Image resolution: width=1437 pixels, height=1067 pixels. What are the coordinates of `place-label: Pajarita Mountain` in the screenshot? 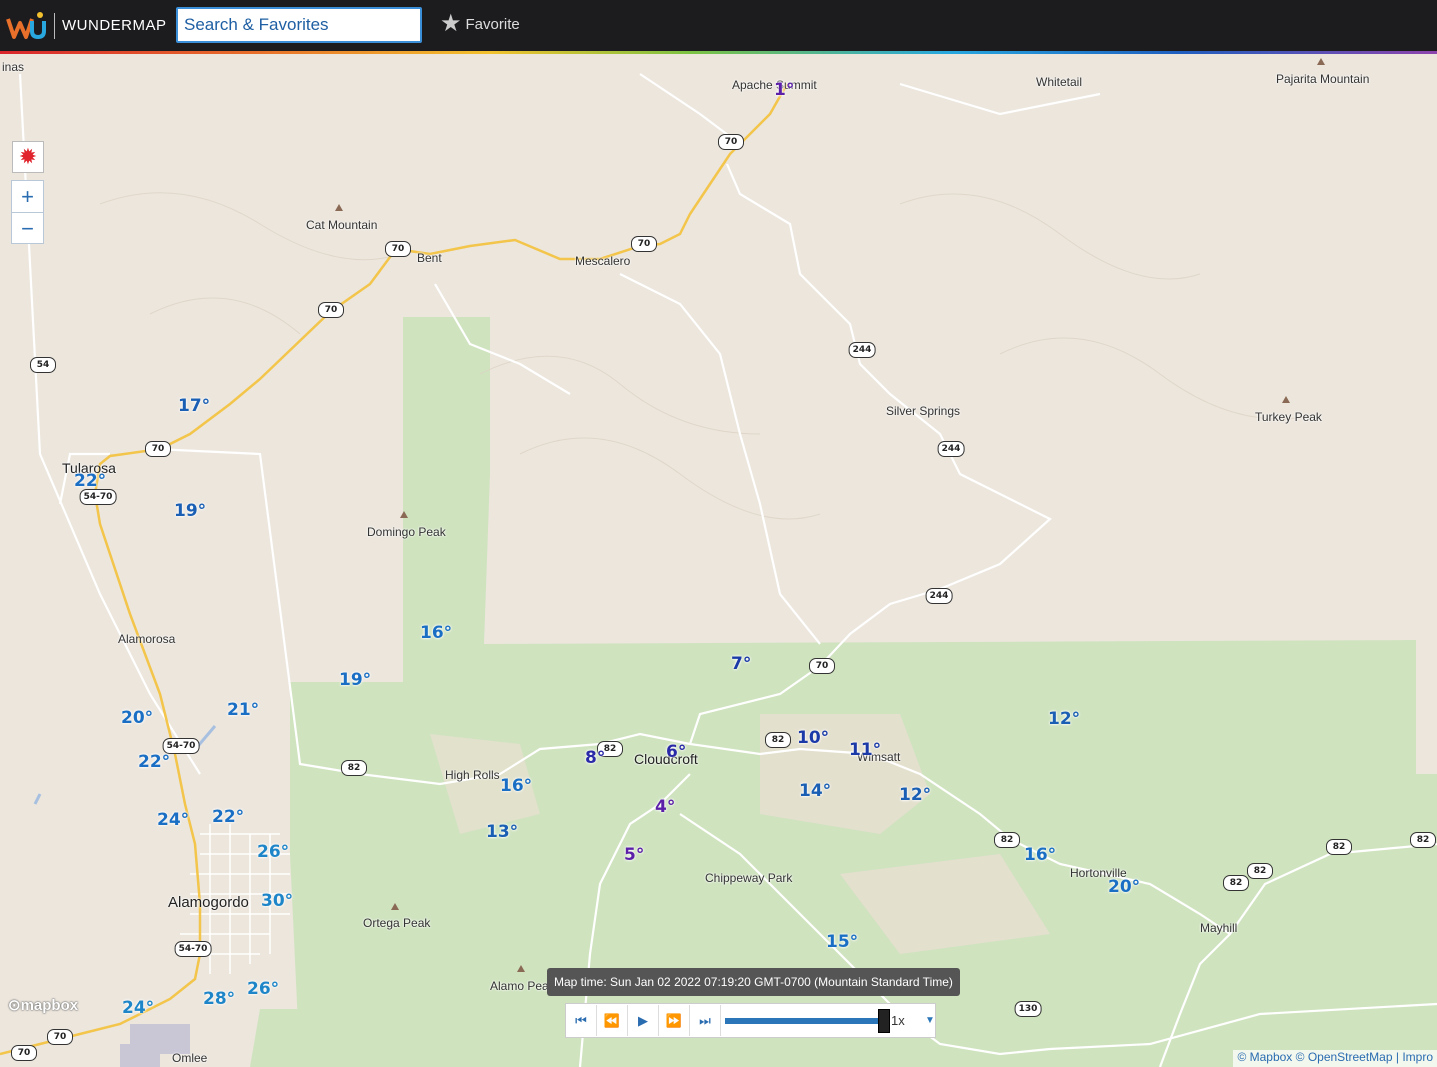 It's located at (1323, 79).